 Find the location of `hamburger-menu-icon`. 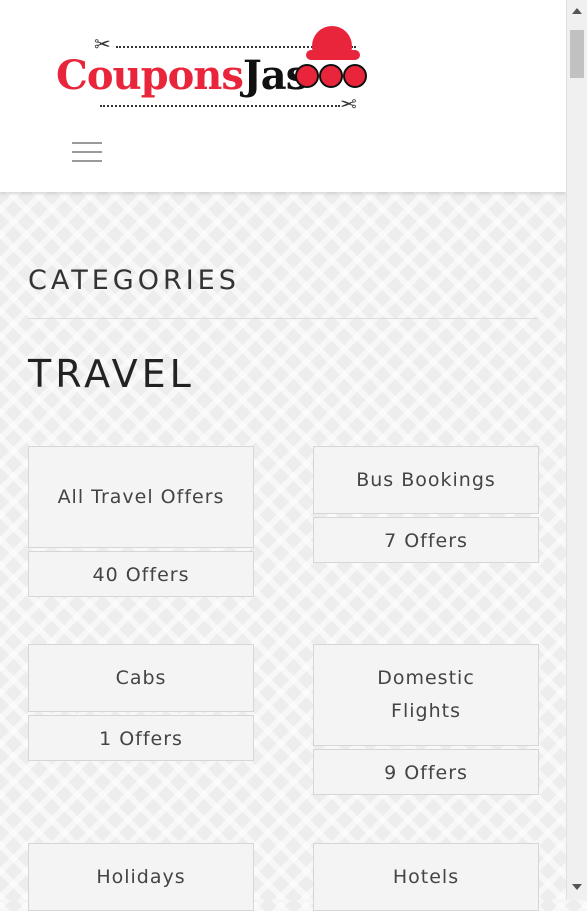

hamburger-menu-icon is located at coordinates (87, 152).